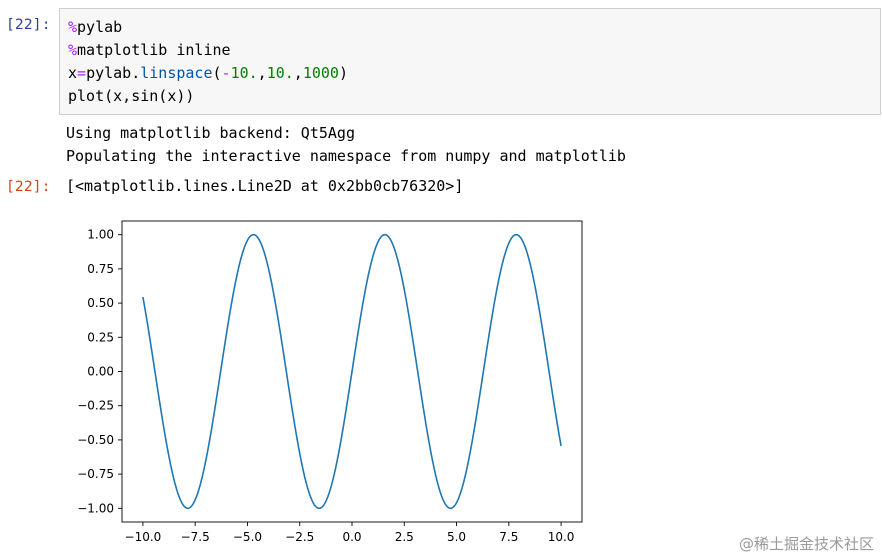 The image size is (882, 560). I want to click on code-variable: x, so click(73, 73).